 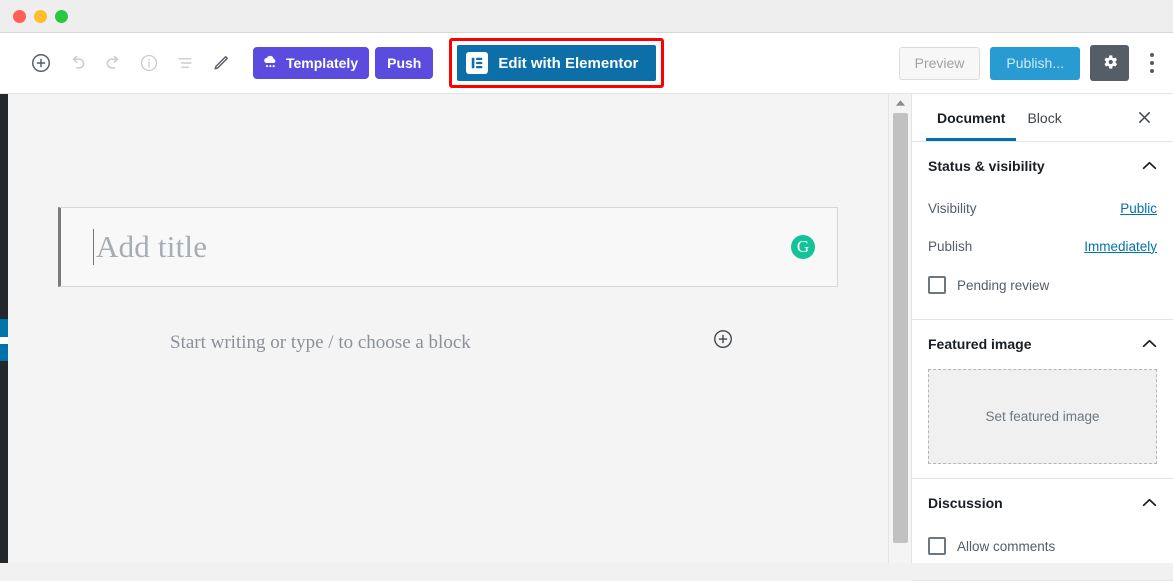 I want to click on preview-button: Preview, so click(x=939, y=63).